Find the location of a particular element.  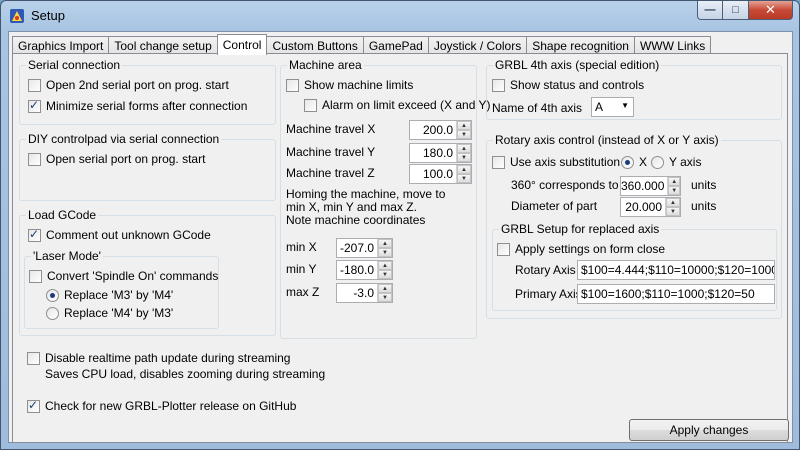

comment-unknown-gcode-label: Comment out unknown GCode is located at coordinates (128, 235).